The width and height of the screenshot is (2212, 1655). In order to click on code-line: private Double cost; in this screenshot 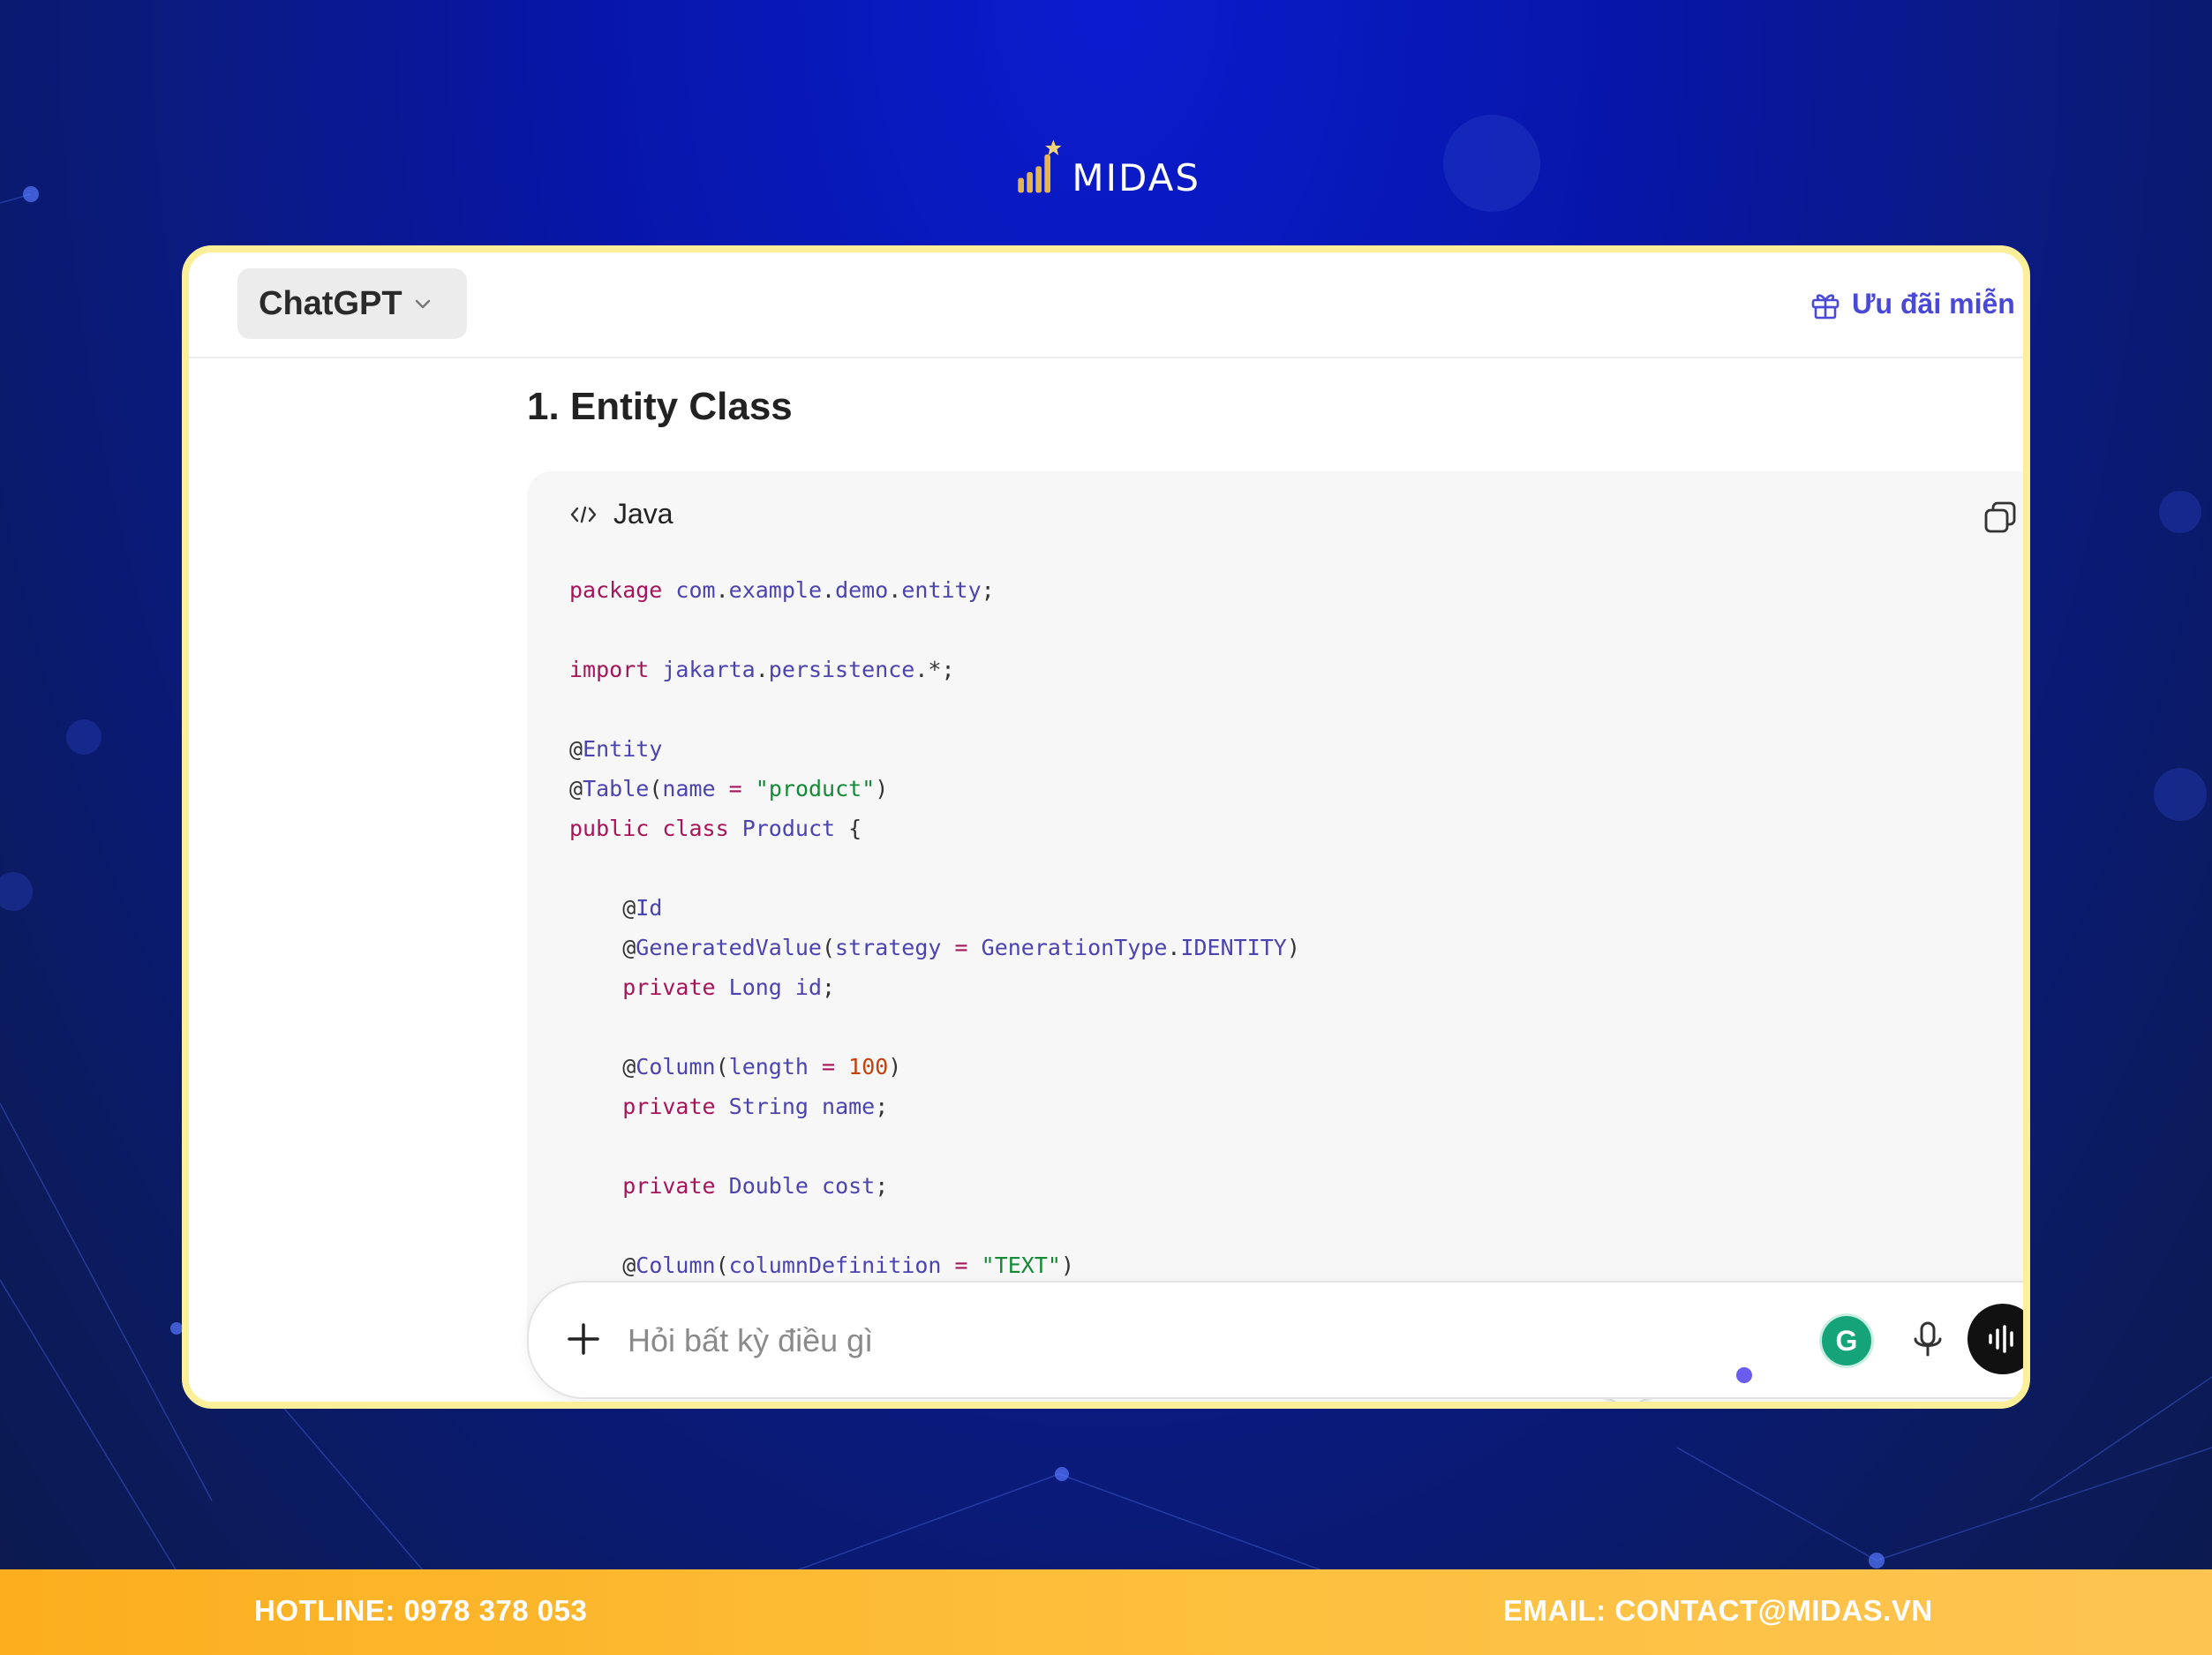, I will do `click(755, 1186)`.